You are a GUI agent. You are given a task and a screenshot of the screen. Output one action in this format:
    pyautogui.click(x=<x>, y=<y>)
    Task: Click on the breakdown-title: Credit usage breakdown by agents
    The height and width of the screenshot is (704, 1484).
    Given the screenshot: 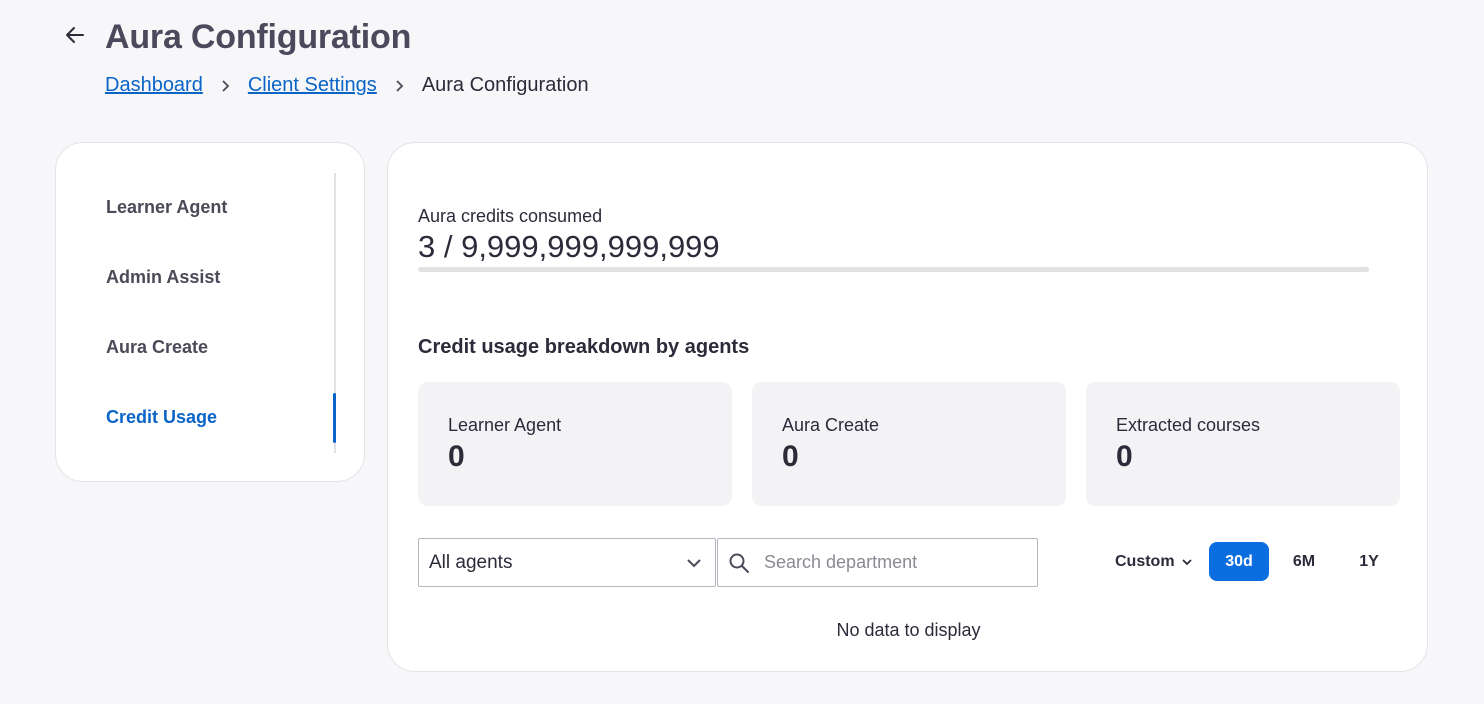 What is the action you would take?
    pyautogui.click(x=584, y=347)
    